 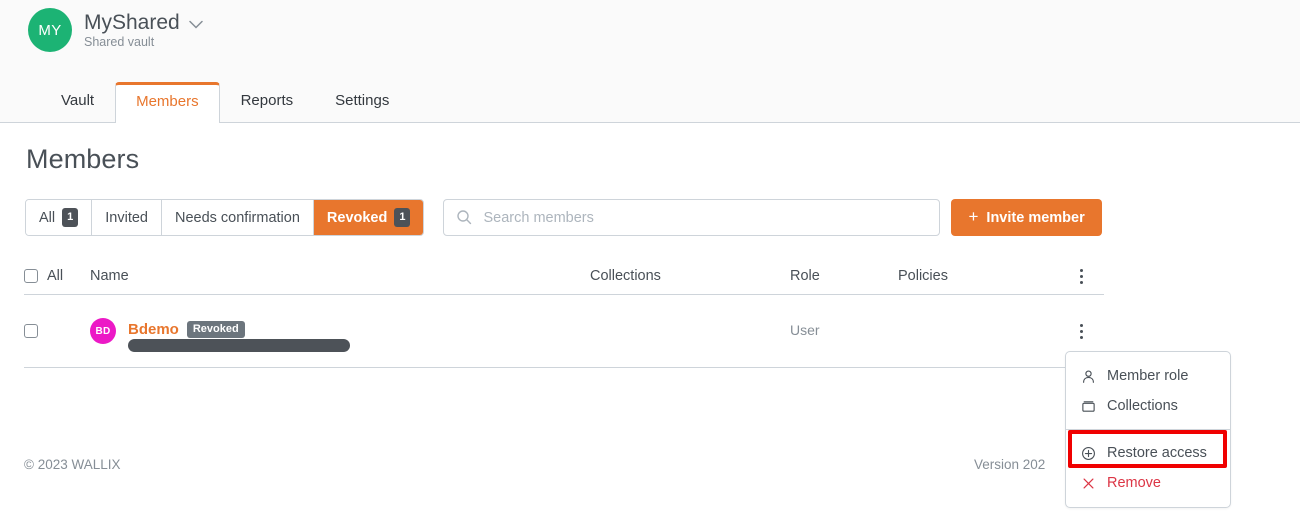 I want to click on column-header-name: Name, so click(x=340, y=276).